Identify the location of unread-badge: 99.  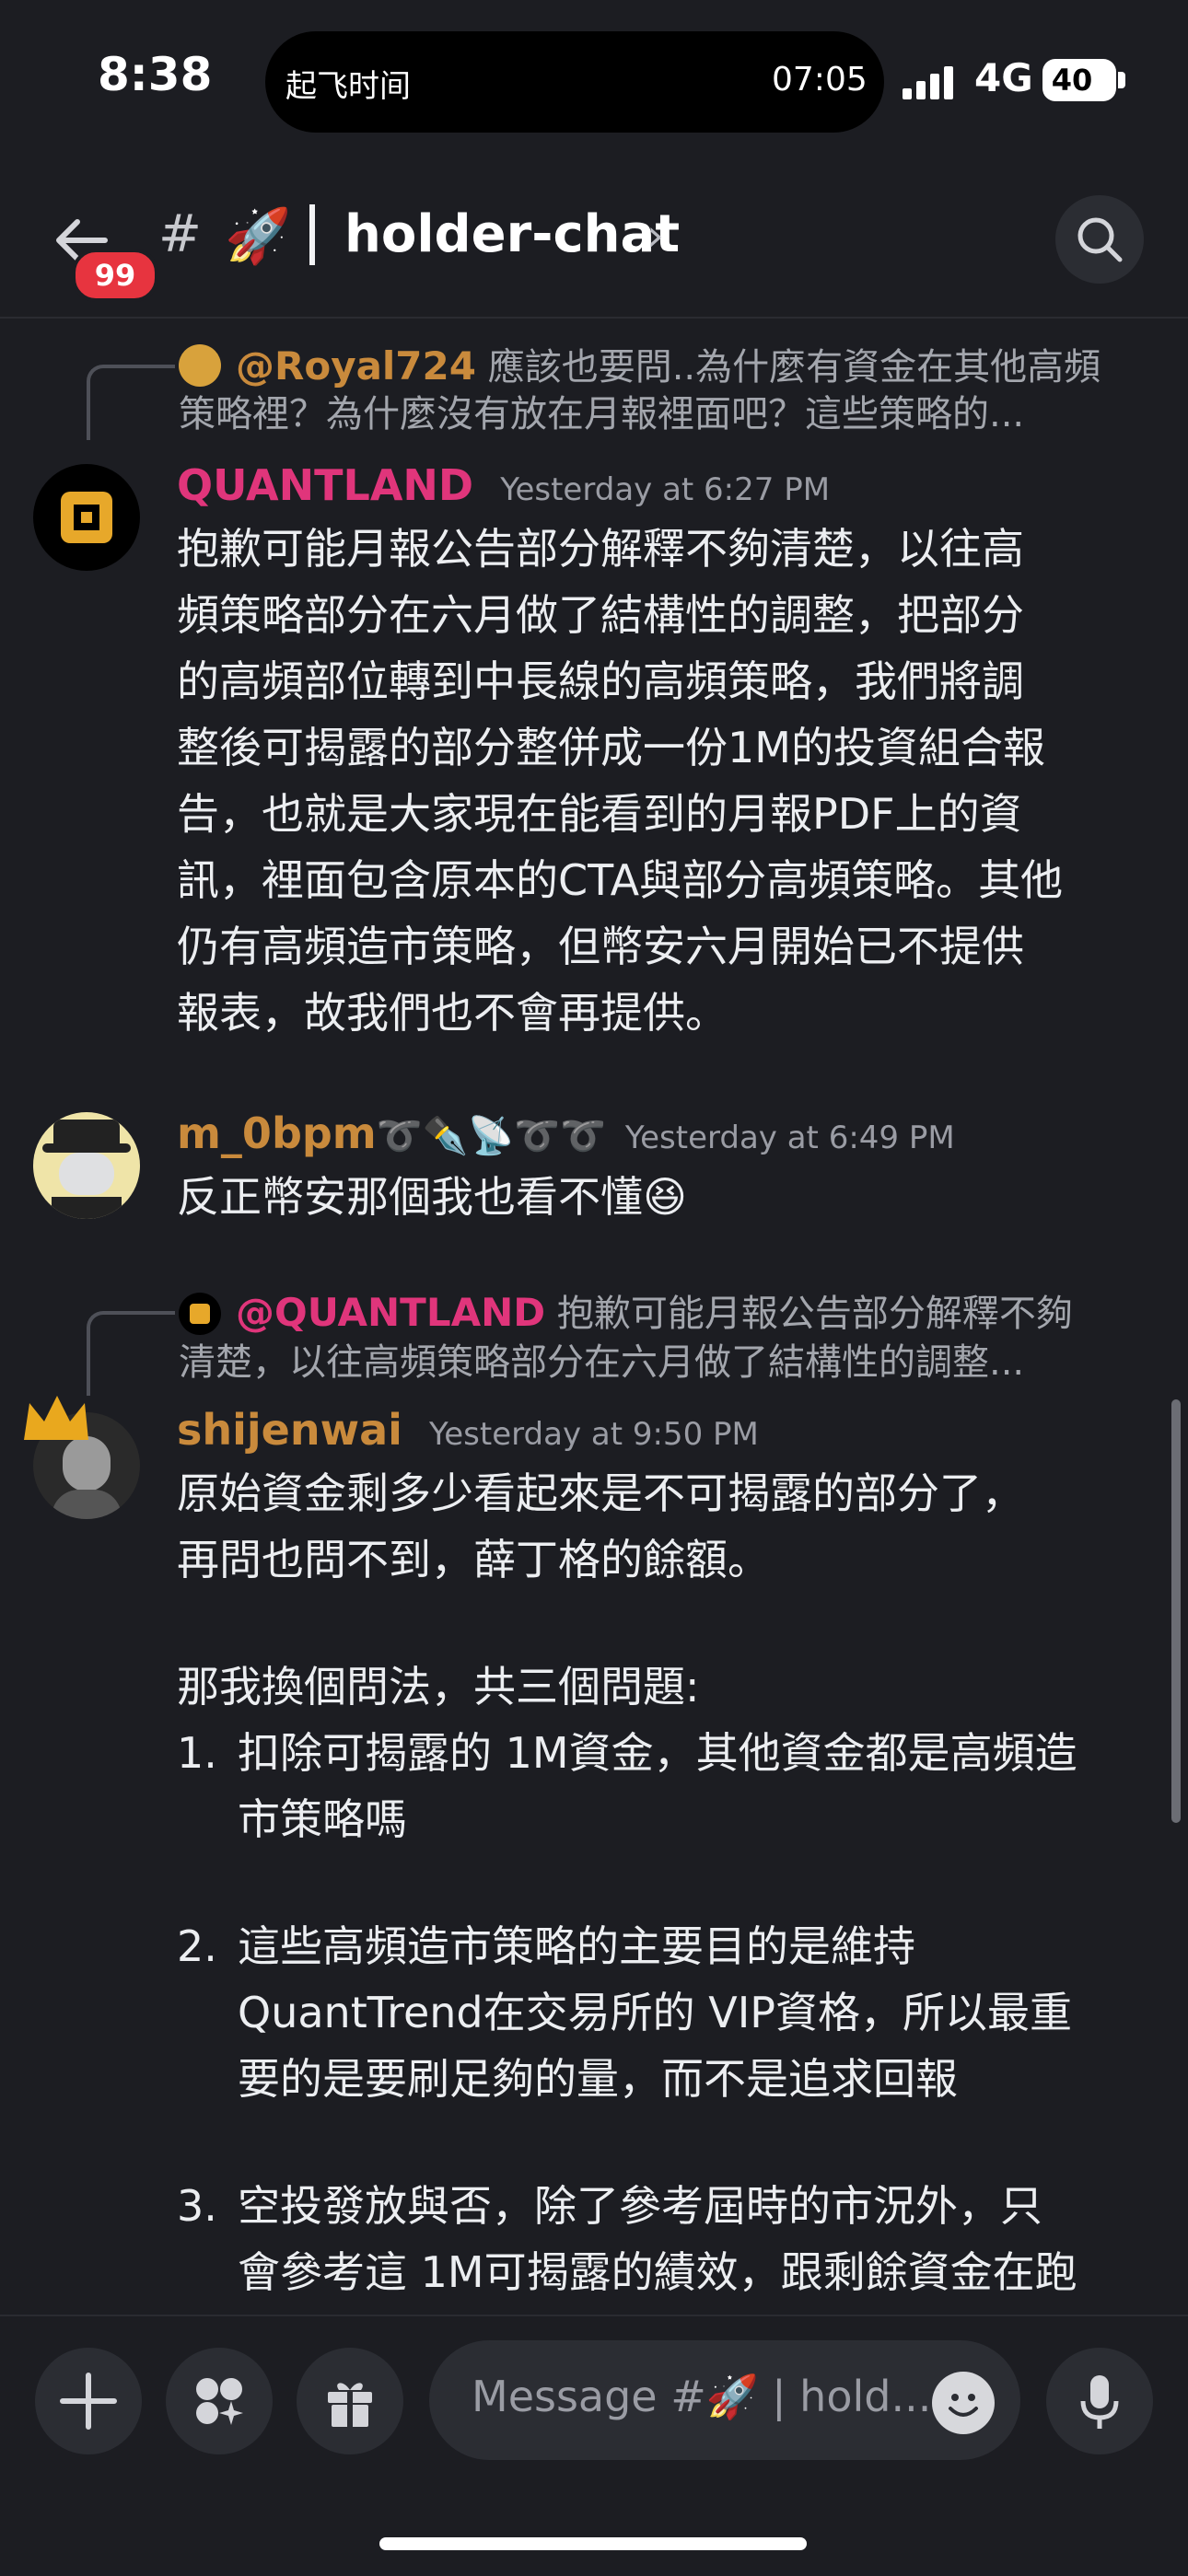
(115, 275).